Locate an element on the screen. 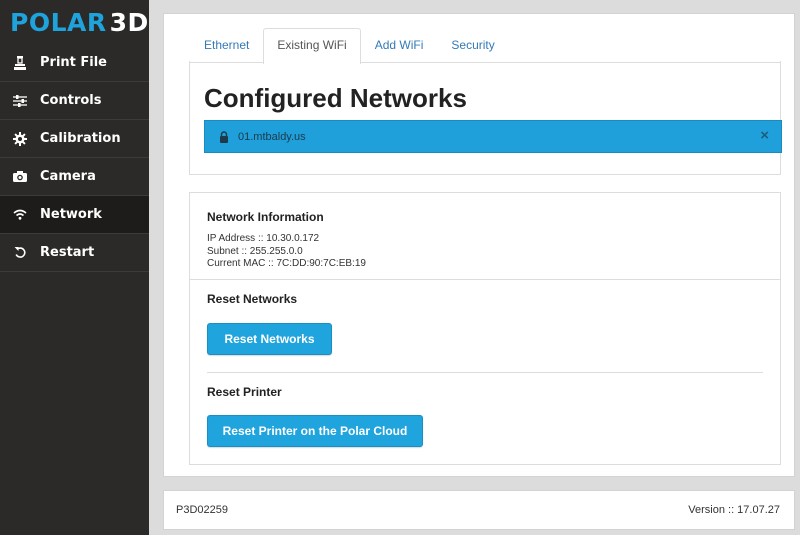  reset-printer-title: Reset Printer is located at coordinates (244, 392).